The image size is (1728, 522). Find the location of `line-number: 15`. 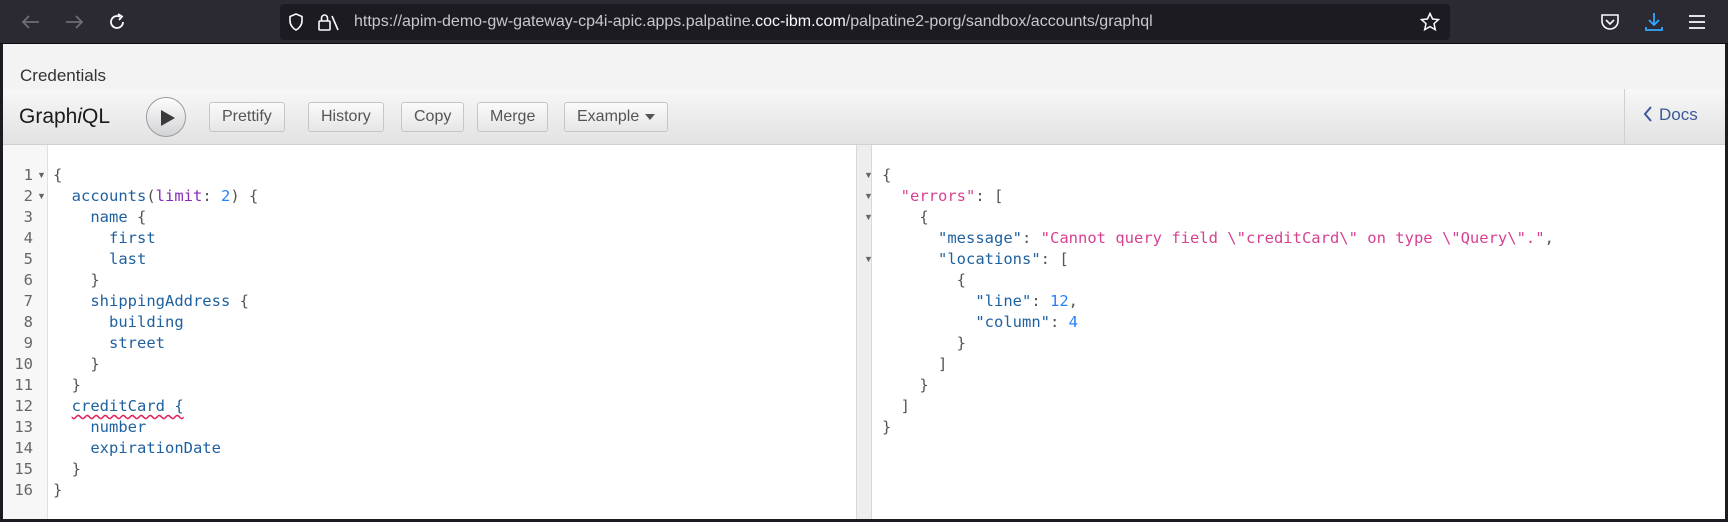

line-number: 15 is located at coordinates (23, 469).